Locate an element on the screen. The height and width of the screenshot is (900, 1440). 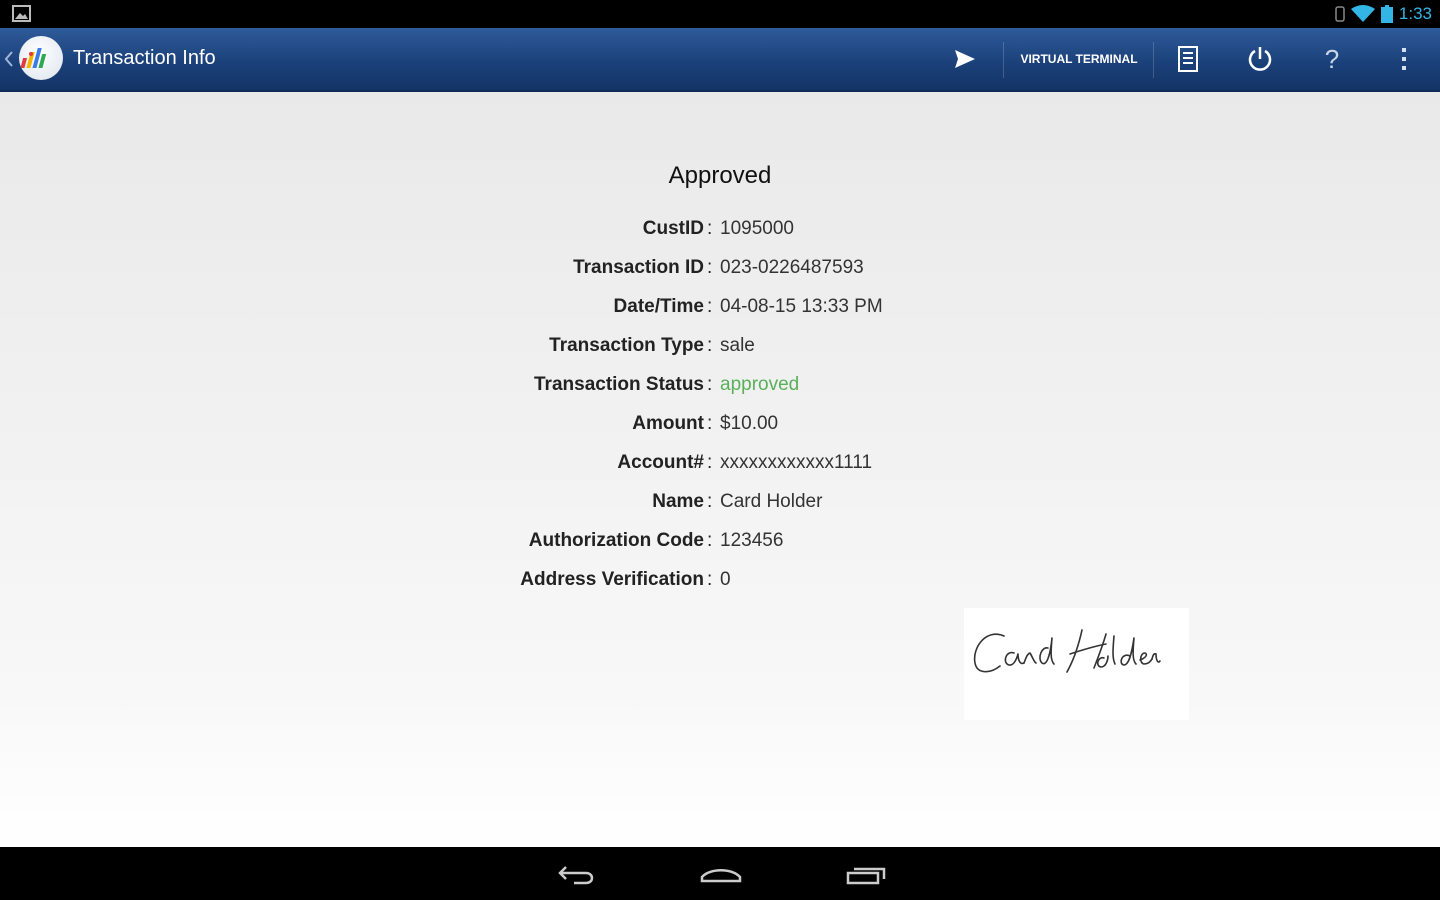
detail-label: Address Verification is located at coordinates (612, 579).